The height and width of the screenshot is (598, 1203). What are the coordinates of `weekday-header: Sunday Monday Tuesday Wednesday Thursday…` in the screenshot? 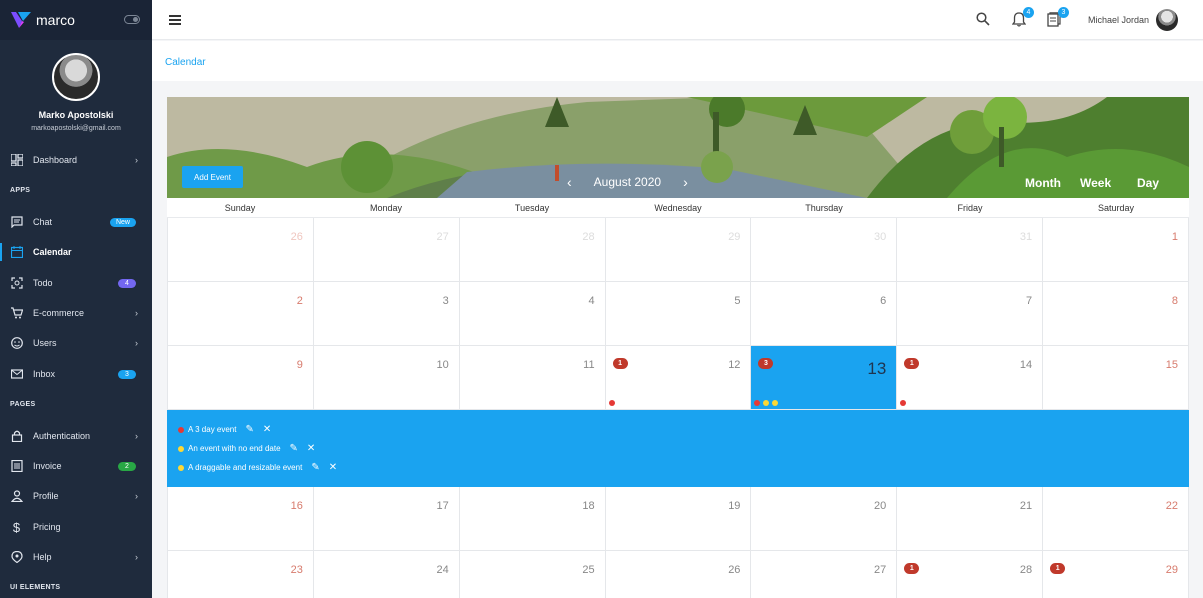 It's located at (678, 208).